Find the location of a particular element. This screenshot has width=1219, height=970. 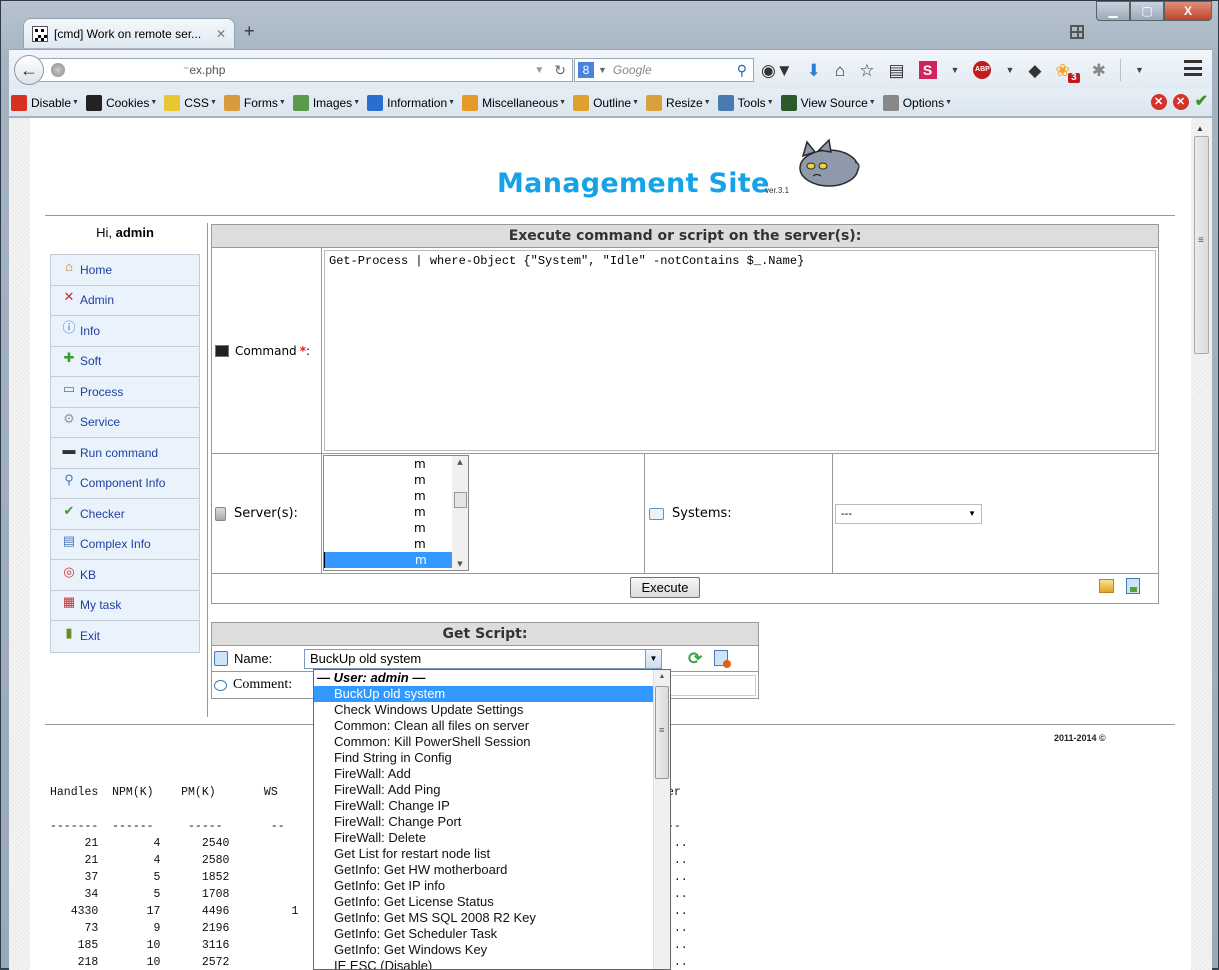

js-error-icon: ✕ is located at coordinates (1180, 102).